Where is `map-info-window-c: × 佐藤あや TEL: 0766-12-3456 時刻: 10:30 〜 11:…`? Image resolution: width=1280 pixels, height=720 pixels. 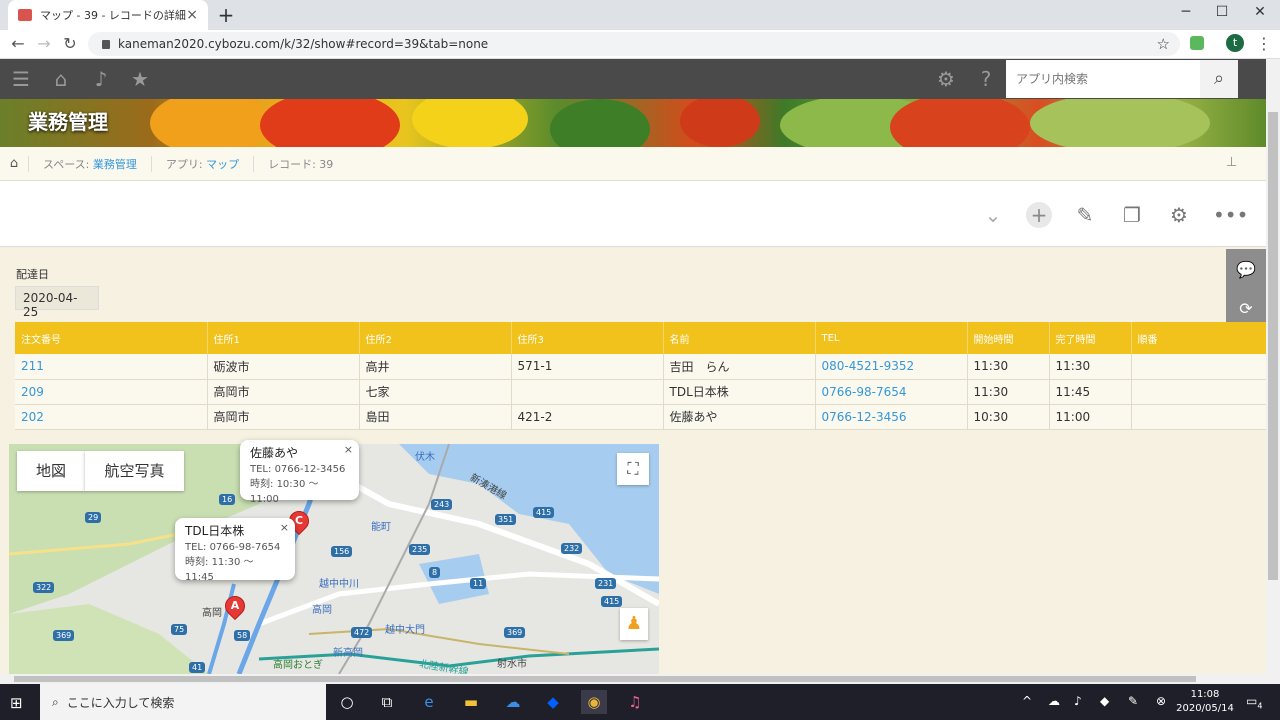 map-info-window-c: × 佐藤あや TEL: 0766-12-3456 時刻: 10:30 〜 11:… is located at coordinates (299, 472).